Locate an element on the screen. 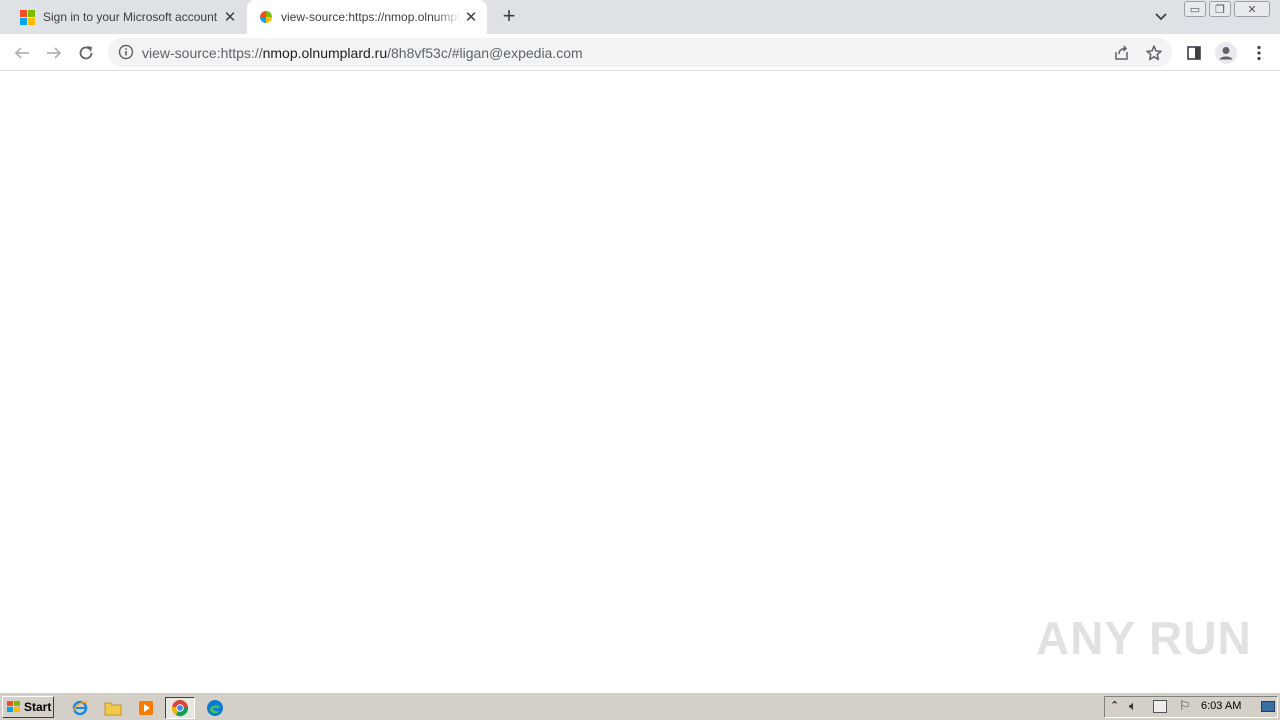  forward-button is located at coordinates (54, 53).